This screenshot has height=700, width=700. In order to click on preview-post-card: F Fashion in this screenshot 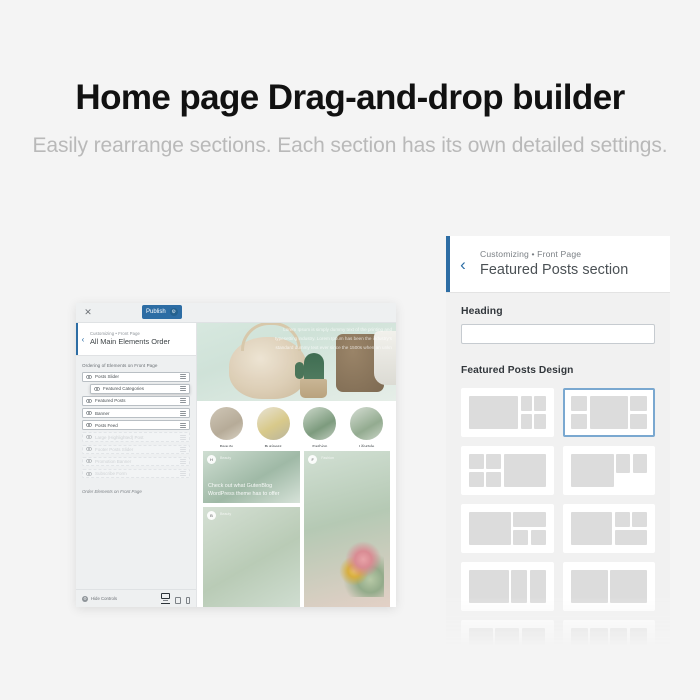, I will do `click(347, 529)`.